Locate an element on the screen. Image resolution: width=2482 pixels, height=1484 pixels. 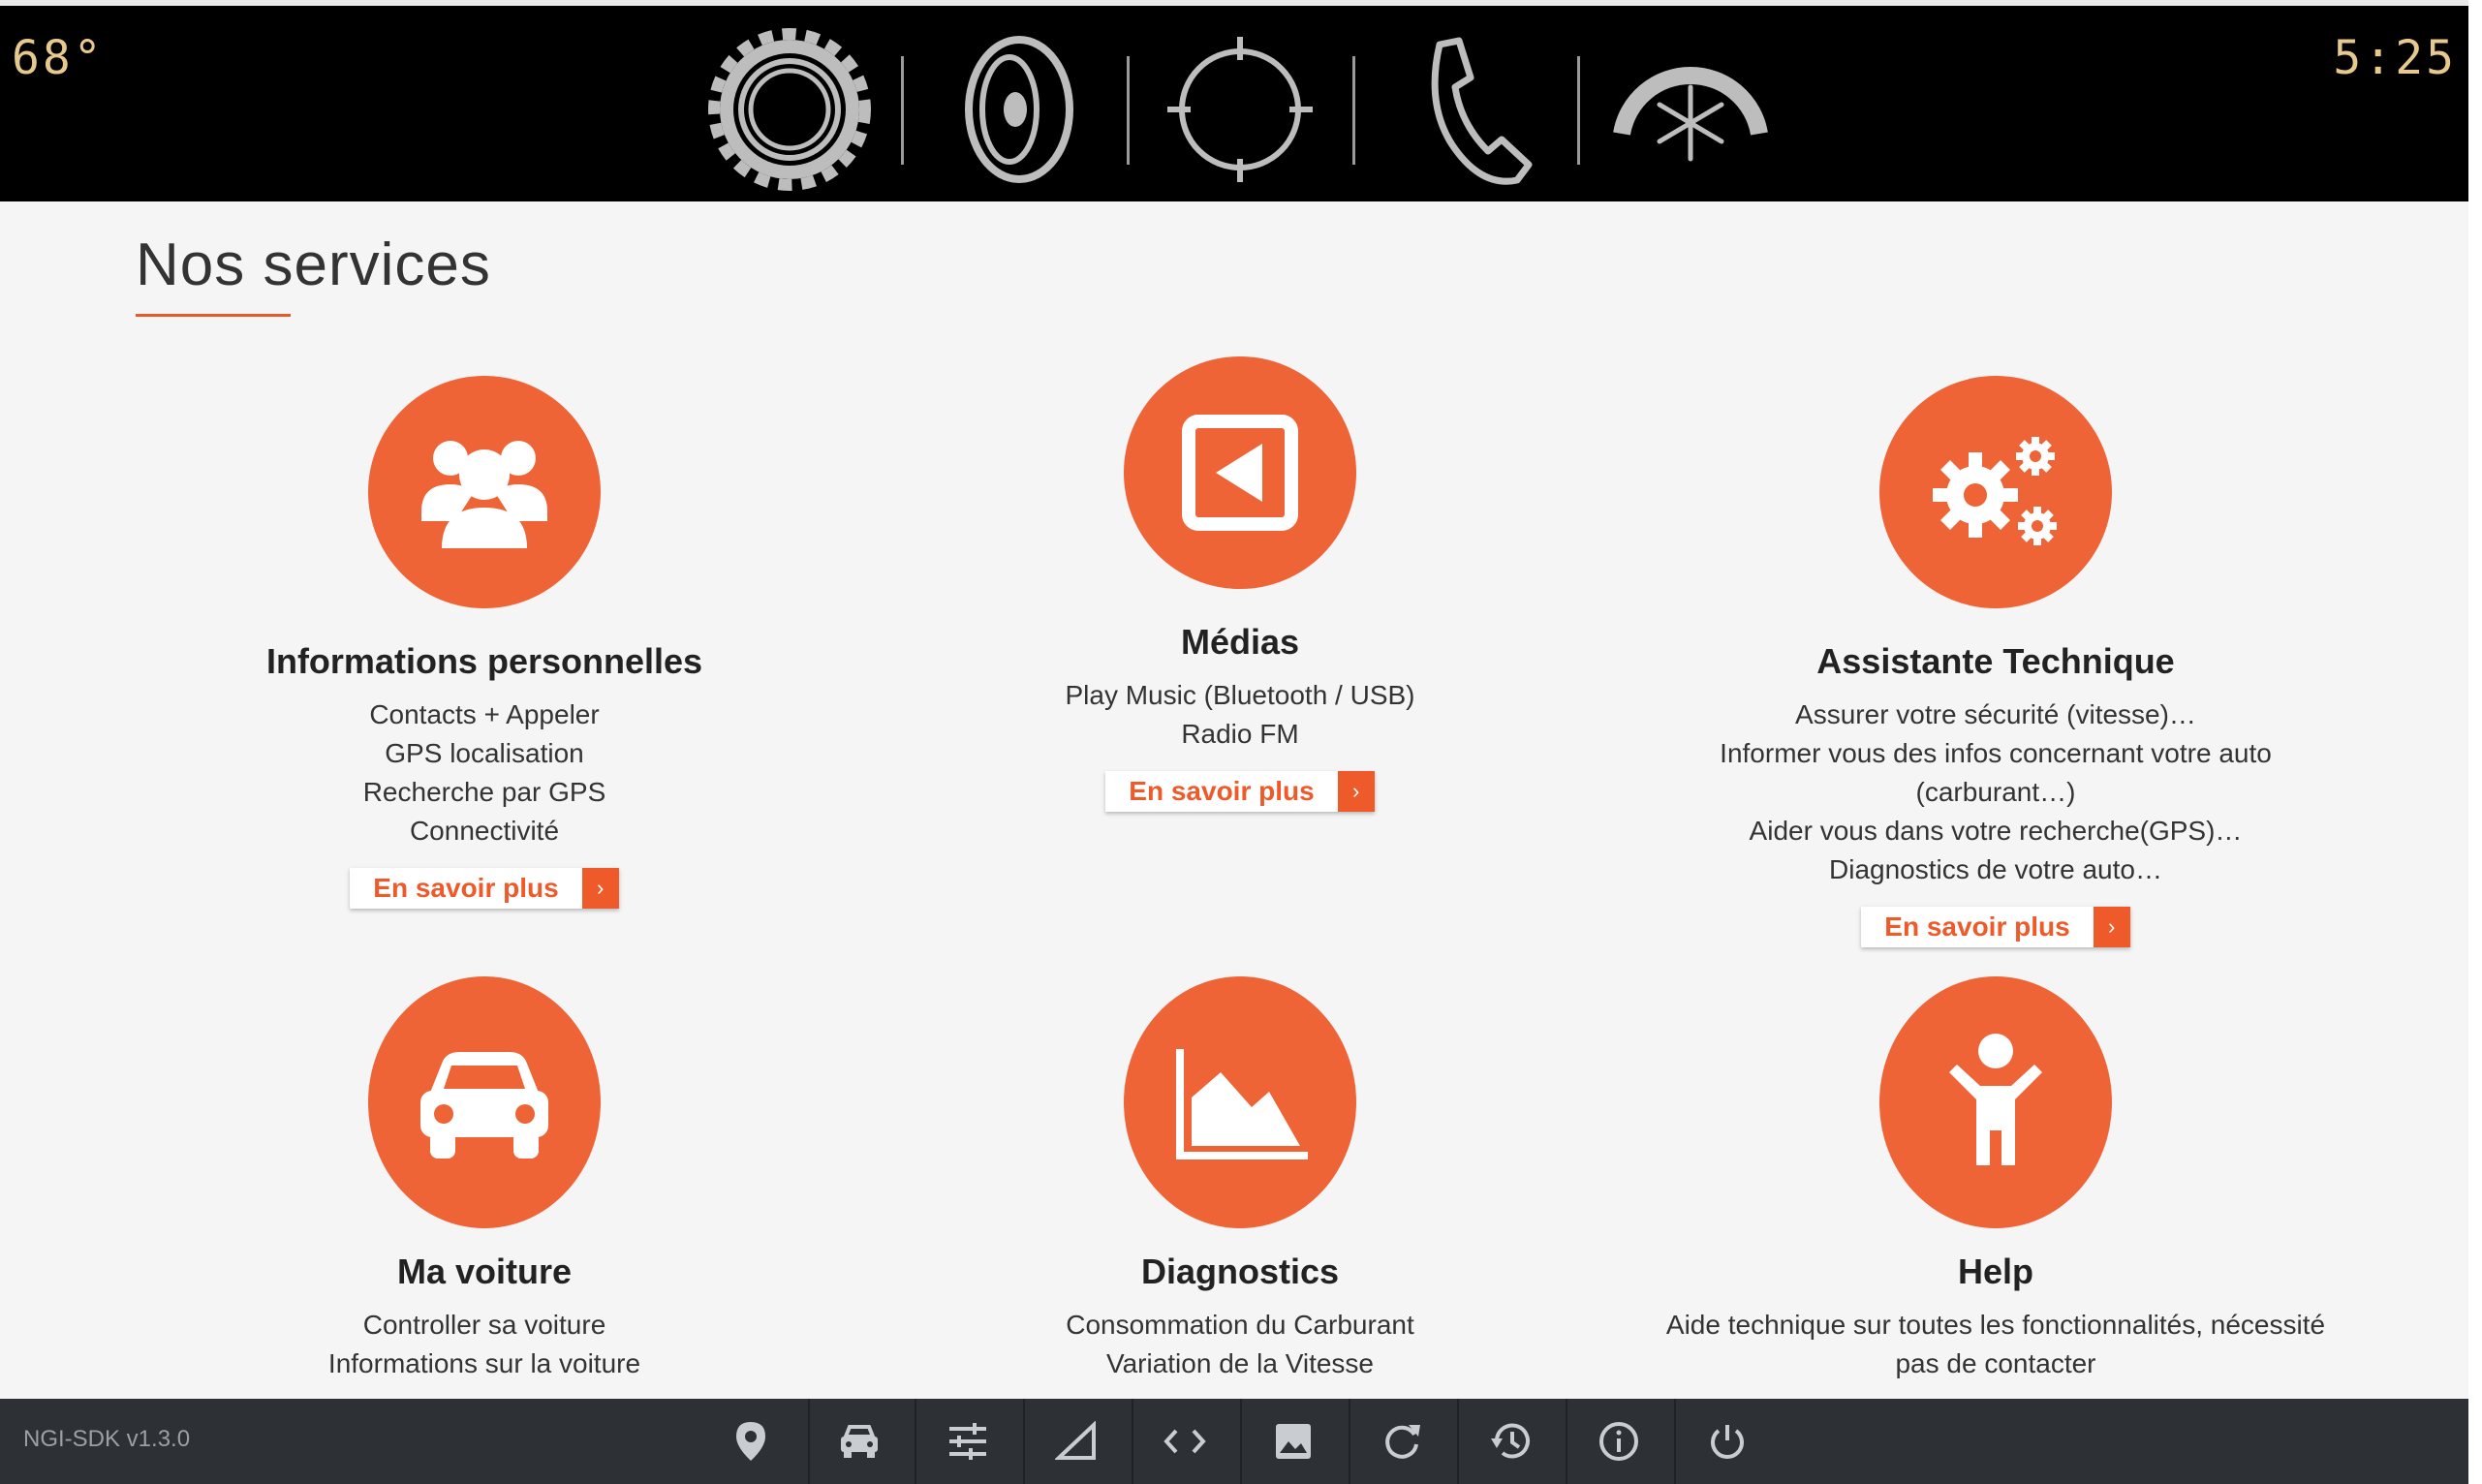
phone-icon is located at coordinates (1465, 109).